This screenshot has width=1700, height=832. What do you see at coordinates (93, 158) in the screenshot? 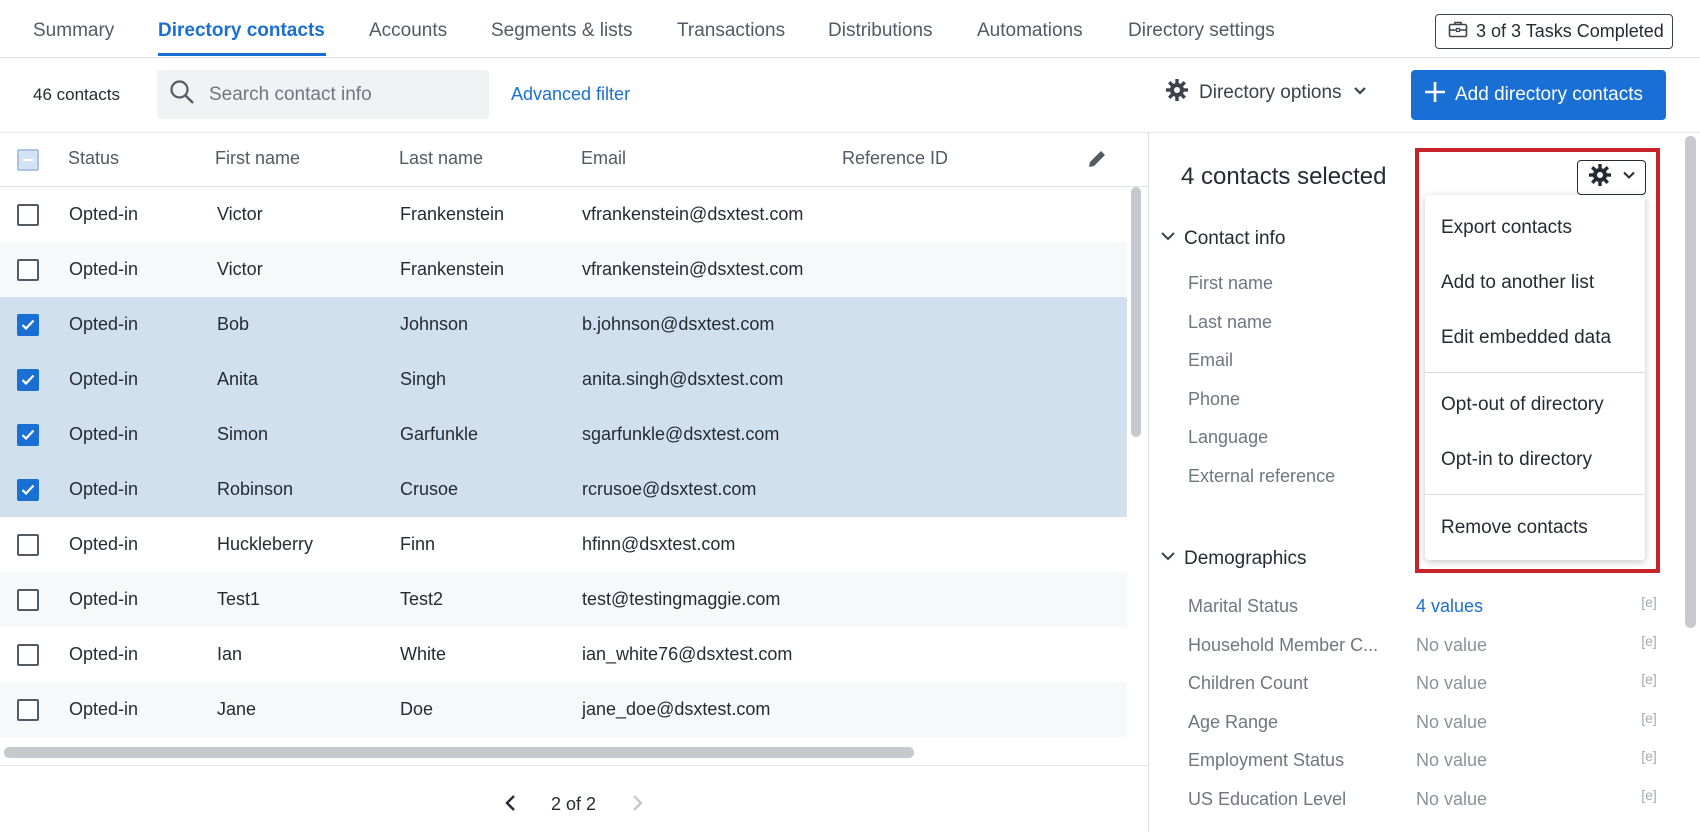
I see `column-status: Status` at bounding box center [93, 158].